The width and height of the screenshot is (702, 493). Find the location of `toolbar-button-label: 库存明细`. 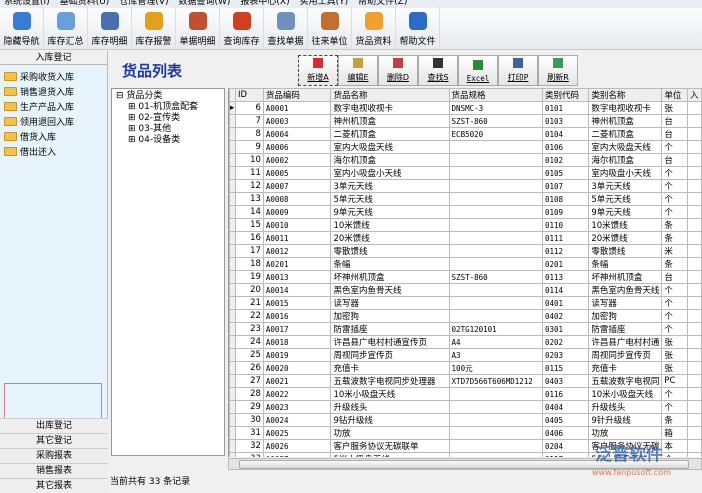

toolbar-button-label: 库存明细 is located at coordinates (109, 42).